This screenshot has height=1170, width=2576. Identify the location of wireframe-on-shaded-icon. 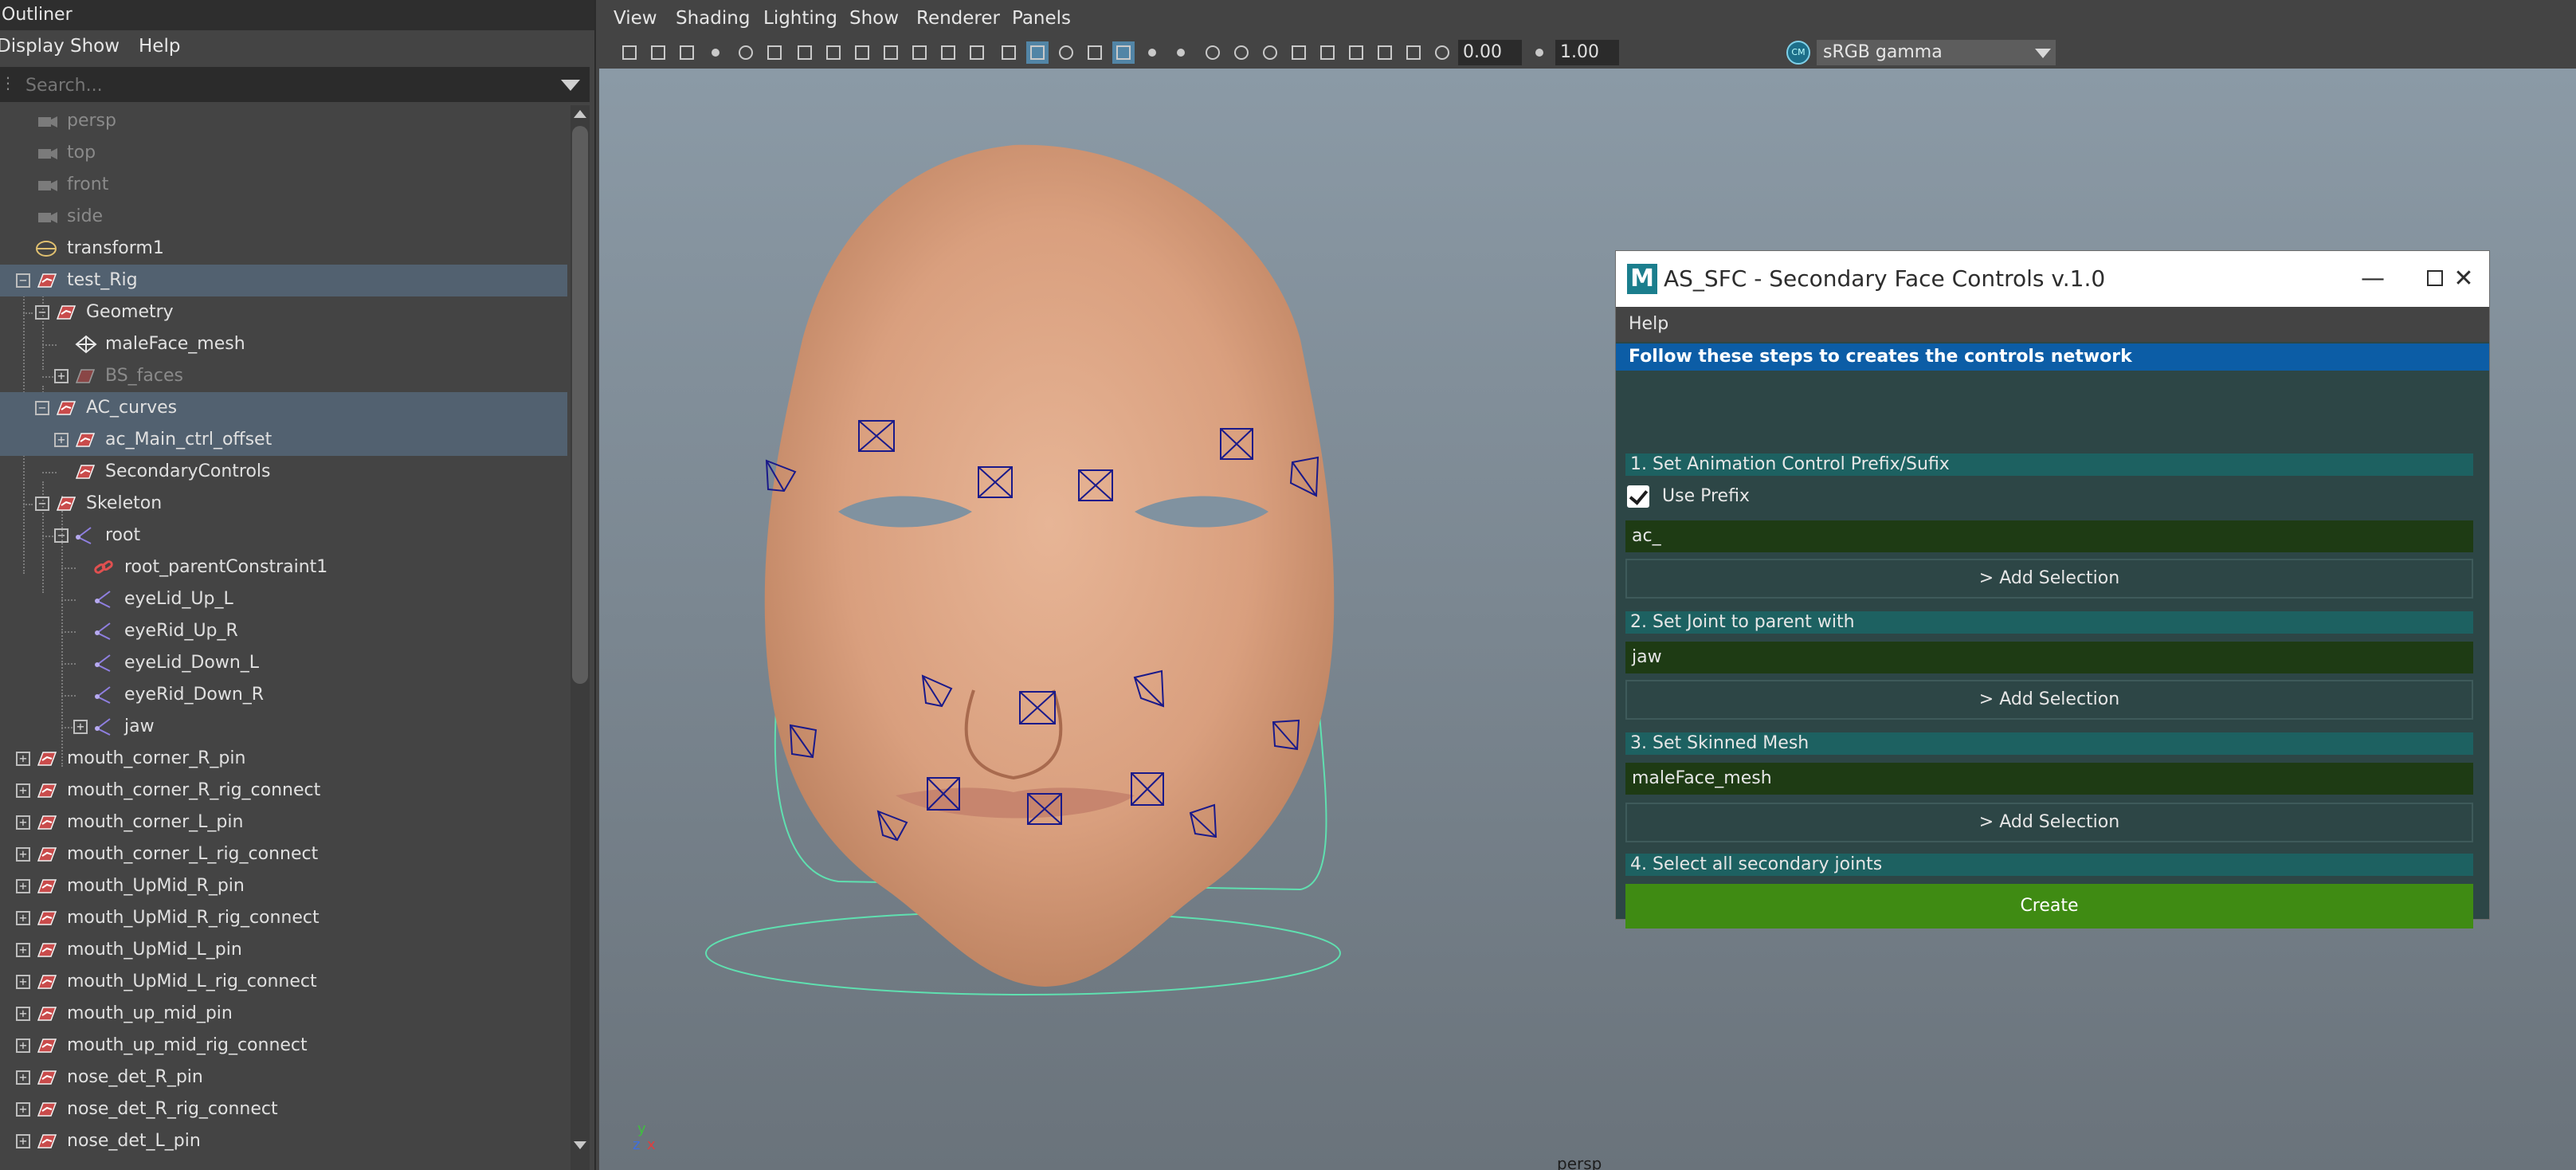
(1095, 52).